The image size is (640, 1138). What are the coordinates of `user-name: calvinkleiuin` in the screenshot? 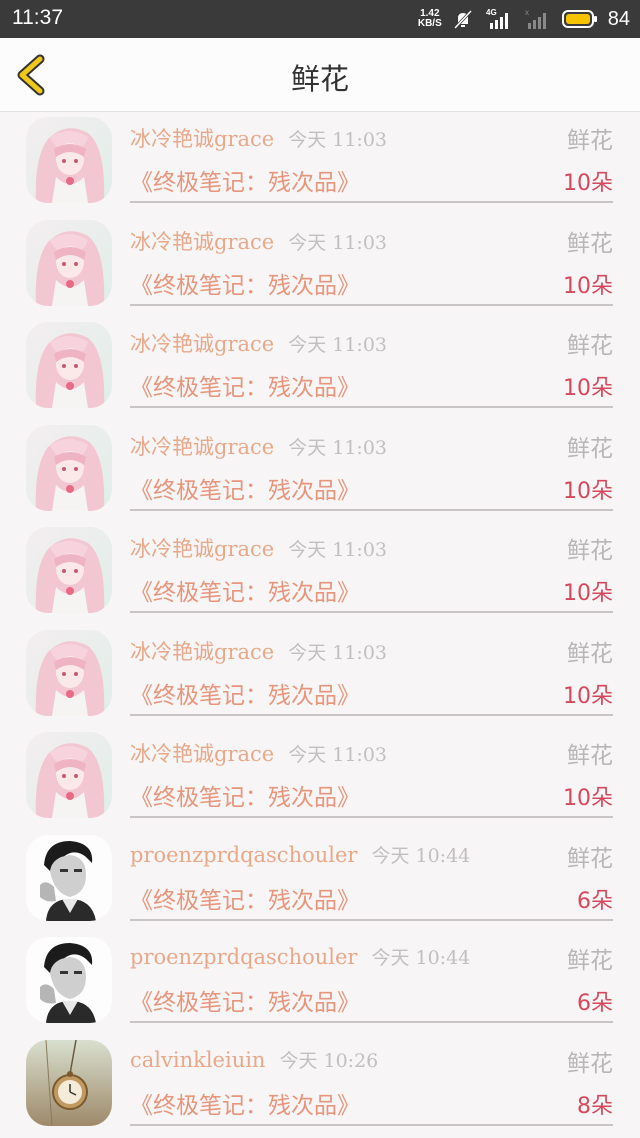 It's located at (198, 1059).